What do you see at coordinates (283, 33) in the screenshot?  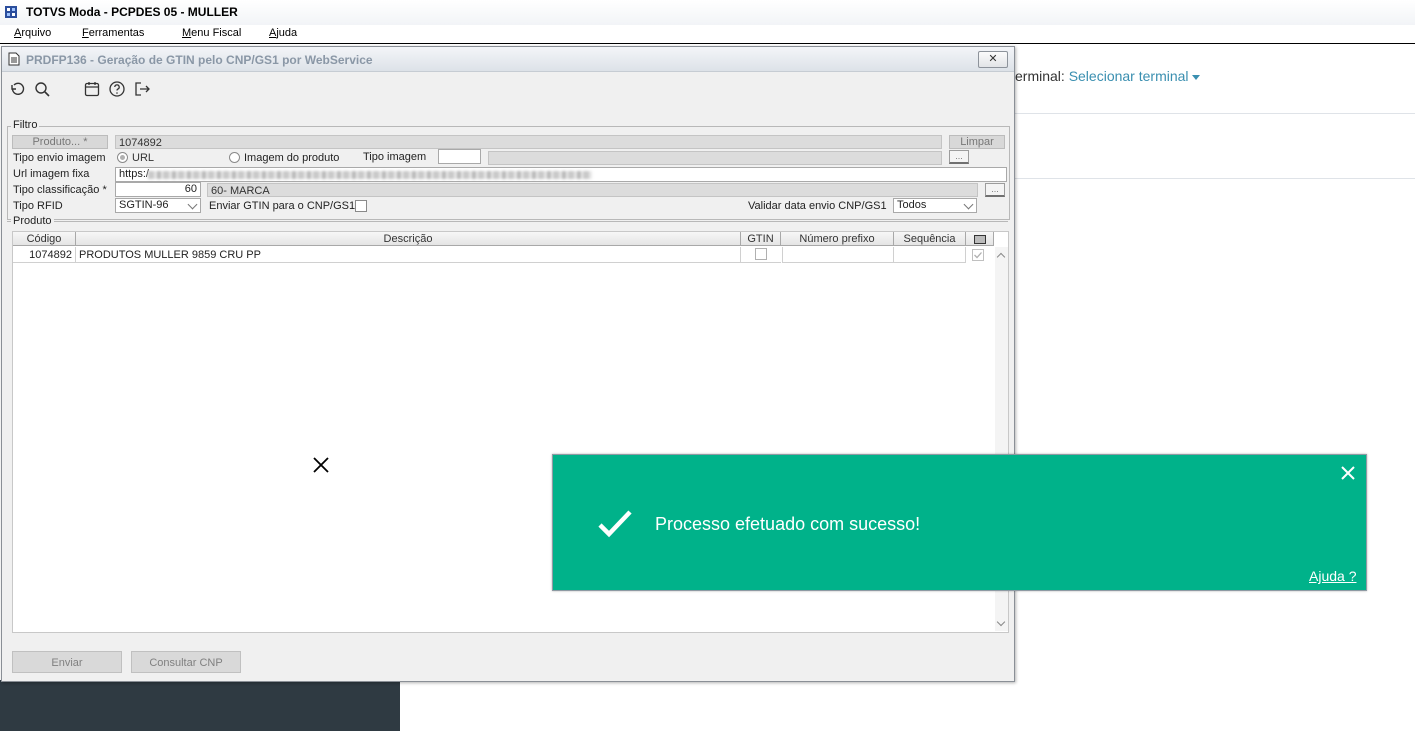 I see `menu-ajuda: Ajuda` at bounding box center [283, 33].